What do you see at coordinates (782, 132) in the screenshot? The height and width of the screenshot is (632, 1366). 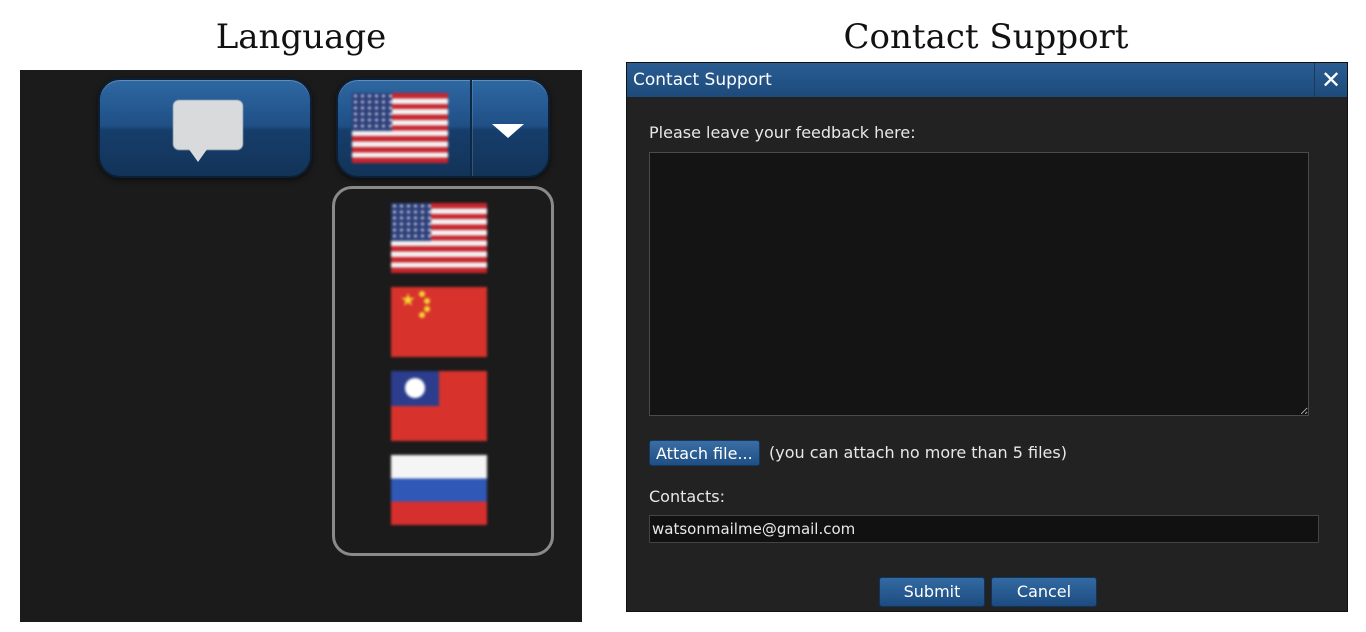 I see `feedback-label: Please leave your feedback here:` at bounding box center [782, 132].